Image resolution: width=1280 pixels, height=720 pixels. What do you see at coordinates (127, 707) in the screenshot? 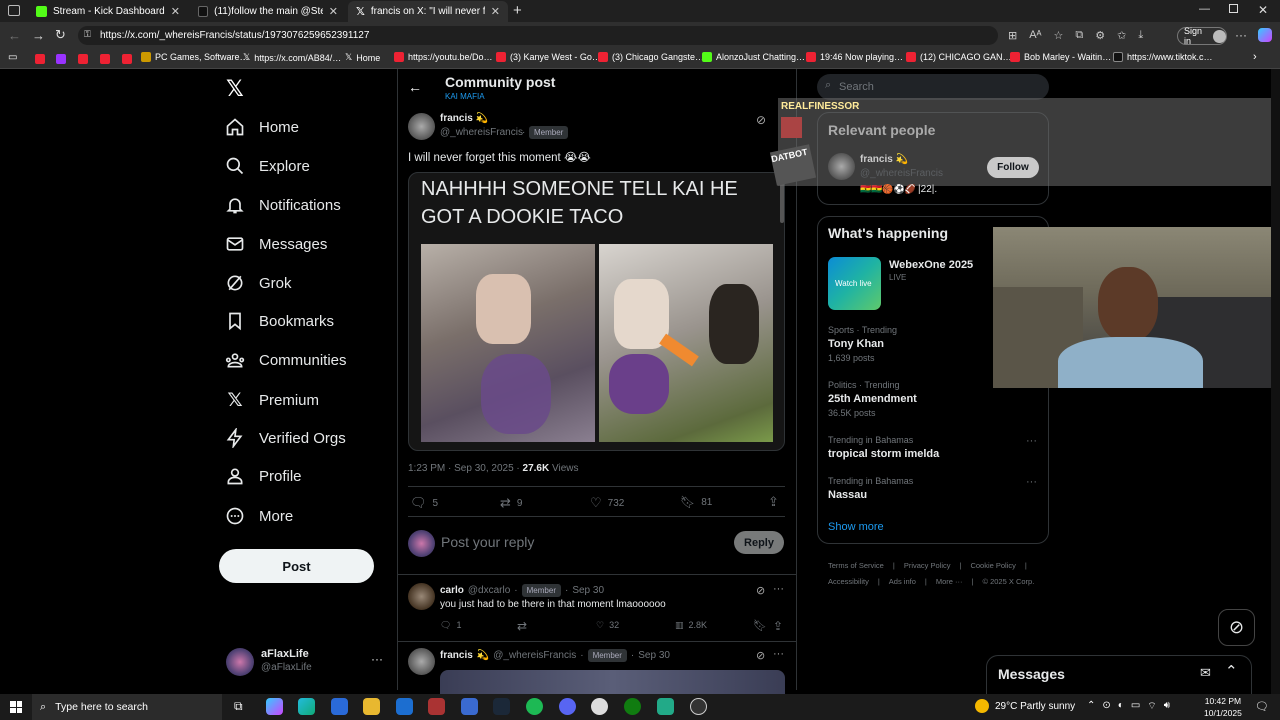
I see `taskbar-search: ⌕ Type here to search` at bounding box center [127, 707].